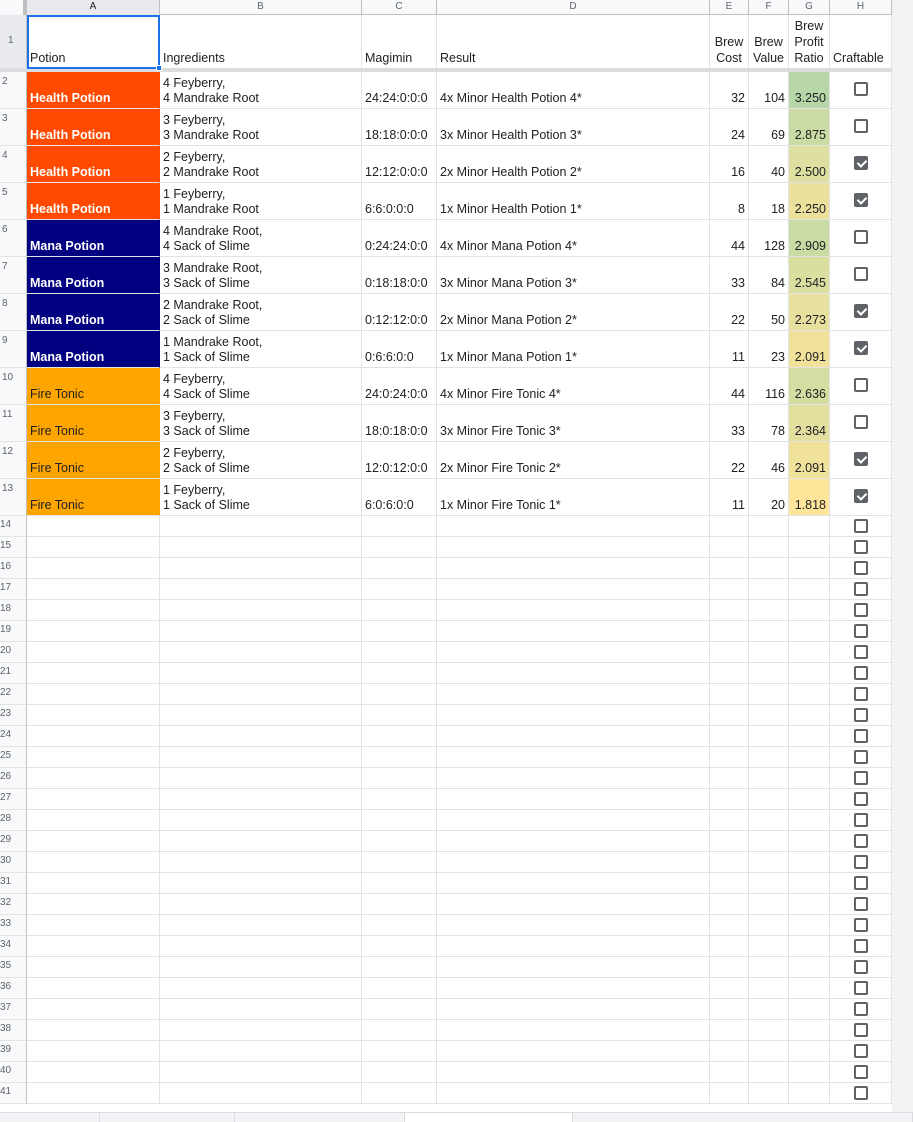 This screenshot has width=913, height=1122. I want to click on cell-magimin: 0:18:18:0:0, so click(399, 275).